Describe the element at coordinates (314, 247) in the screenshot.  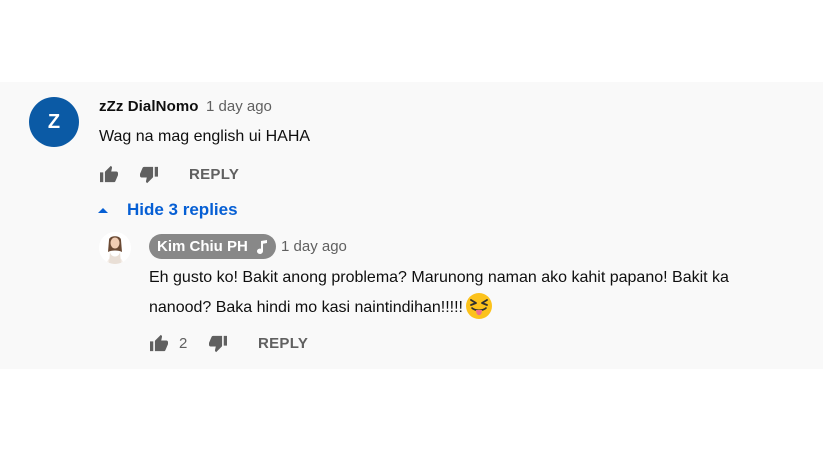
I see `reply-timestamp: 1 day ago` at that location.